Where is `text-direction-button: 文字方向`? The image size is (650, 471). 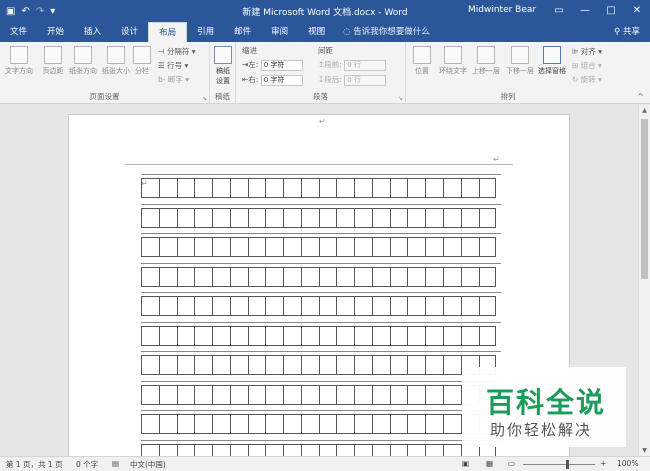
text-direction-button: 文字方向 is located at coordinates (19, 61).